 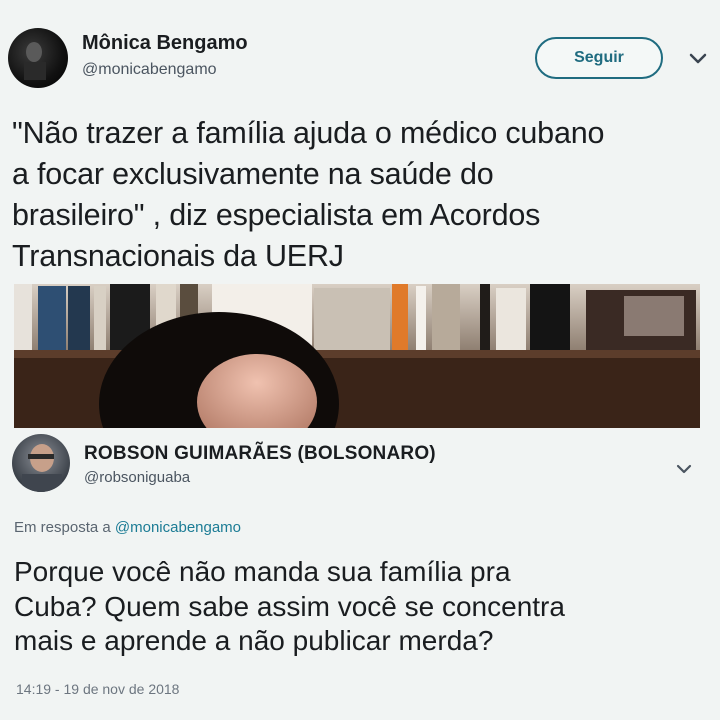 What do you see at coordinates (165, 43) in the screenshot?
I see `author-name: Mônica Bengamo` at bounding box center [165, 43].